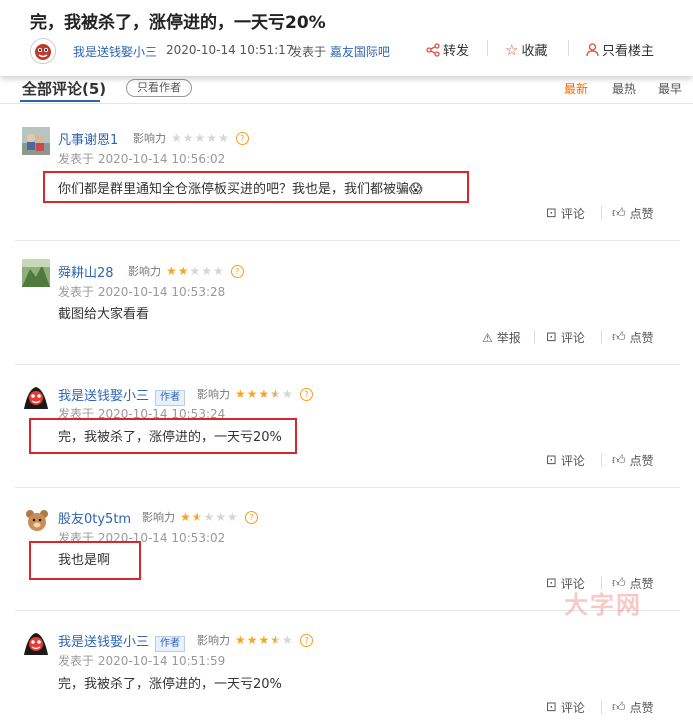  What do you see at coordinates (308, 52) in the screenshot?
I see `source-prefix: 发表于` at bounding box center [308, 52].